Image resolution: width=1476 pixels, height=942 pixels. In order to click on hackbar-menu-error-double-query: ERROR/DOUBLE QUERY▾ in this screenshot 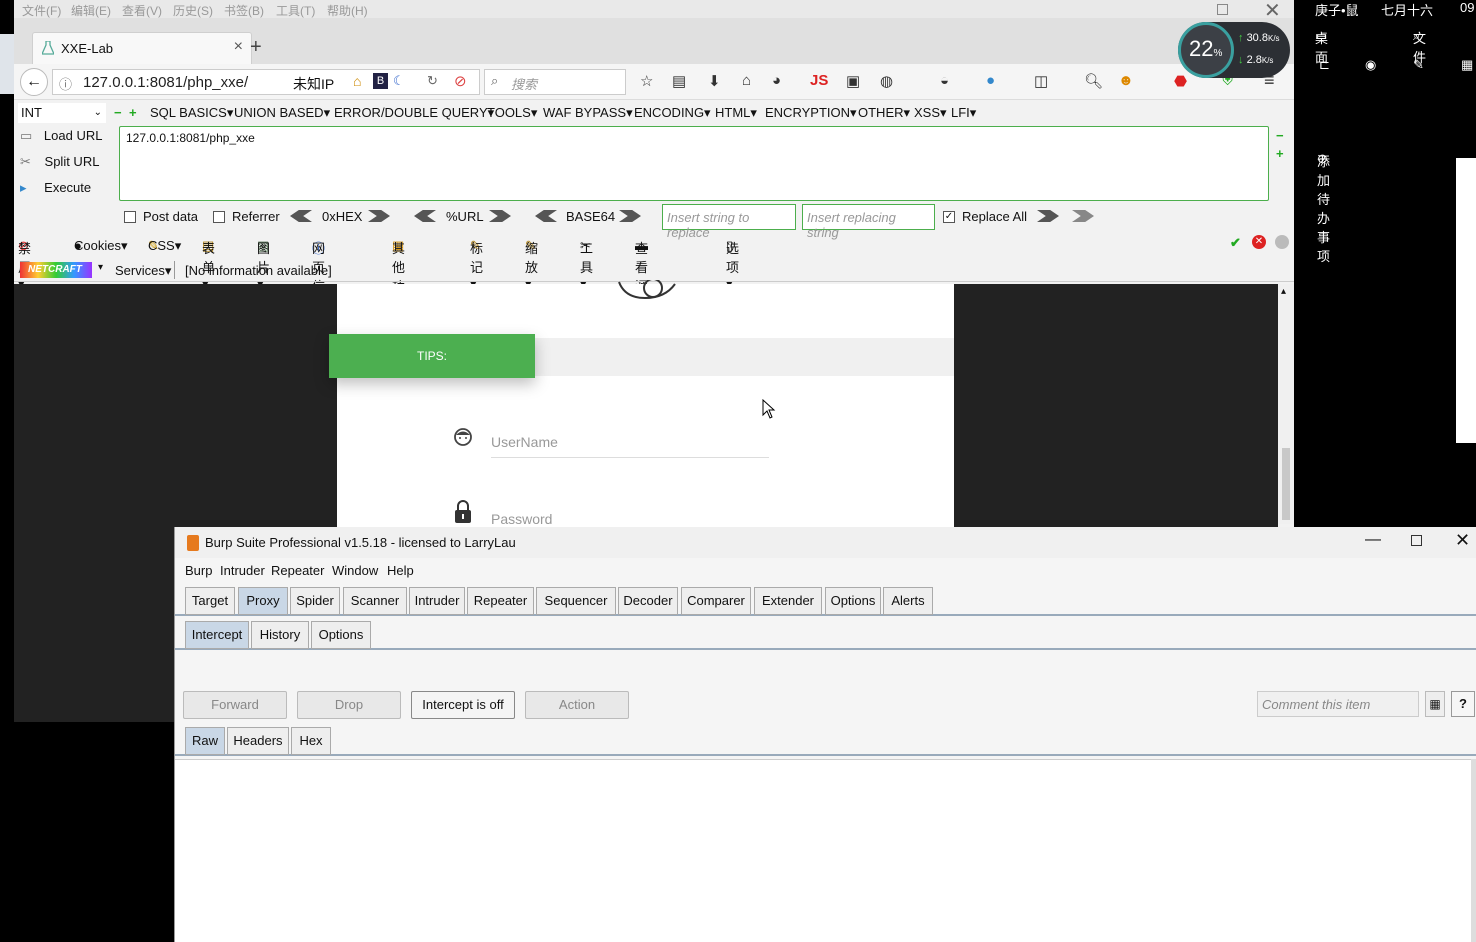, I will do `click(414, 113)`.